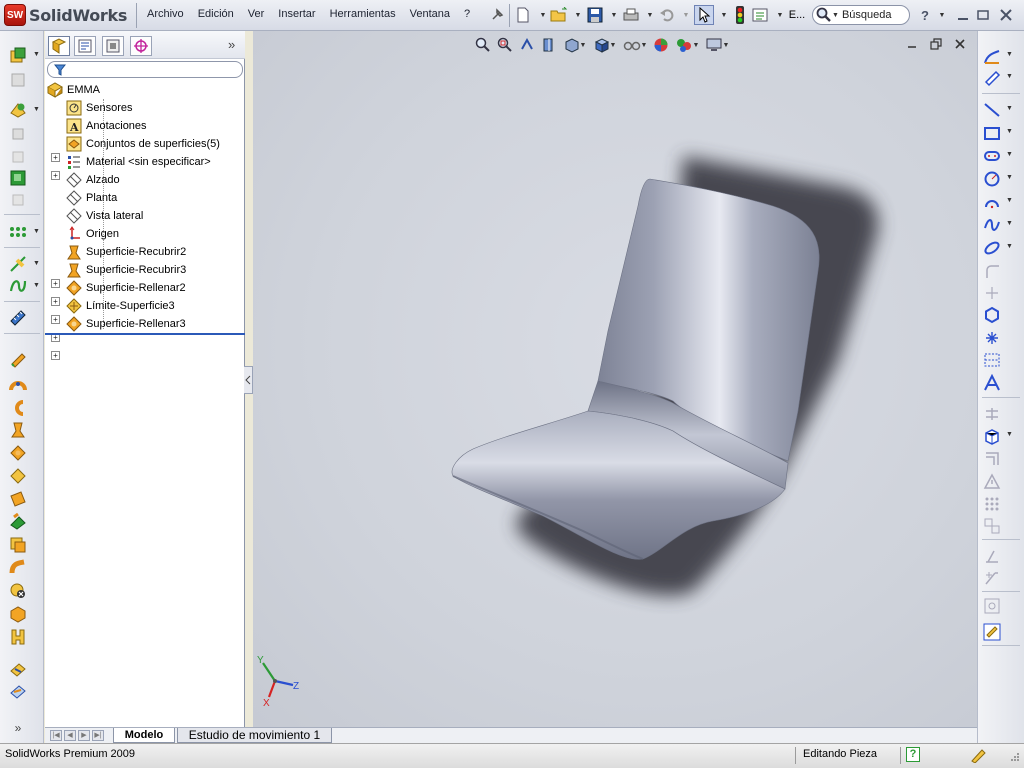 The height and width of the screenshot is (768, 1024). What do you see at coordinates (18, 614) in the screenshot?
I see `untrim-surface-button` at bounding box center [18, 614].